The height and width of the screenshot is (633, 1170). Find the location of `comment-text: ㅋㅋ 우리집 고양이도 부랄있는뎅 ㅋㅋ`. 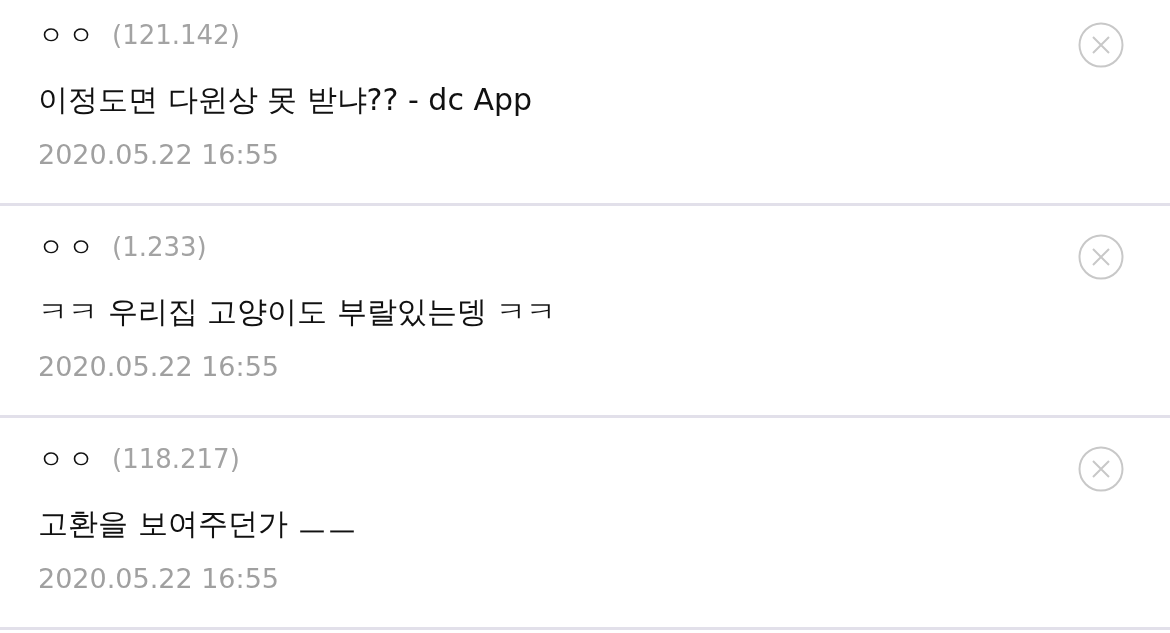

comment-text: ㅋㅋ 우리집 고양이도 부랄있는뎅 ㅋㅋ is located at coordinates (298, 312).